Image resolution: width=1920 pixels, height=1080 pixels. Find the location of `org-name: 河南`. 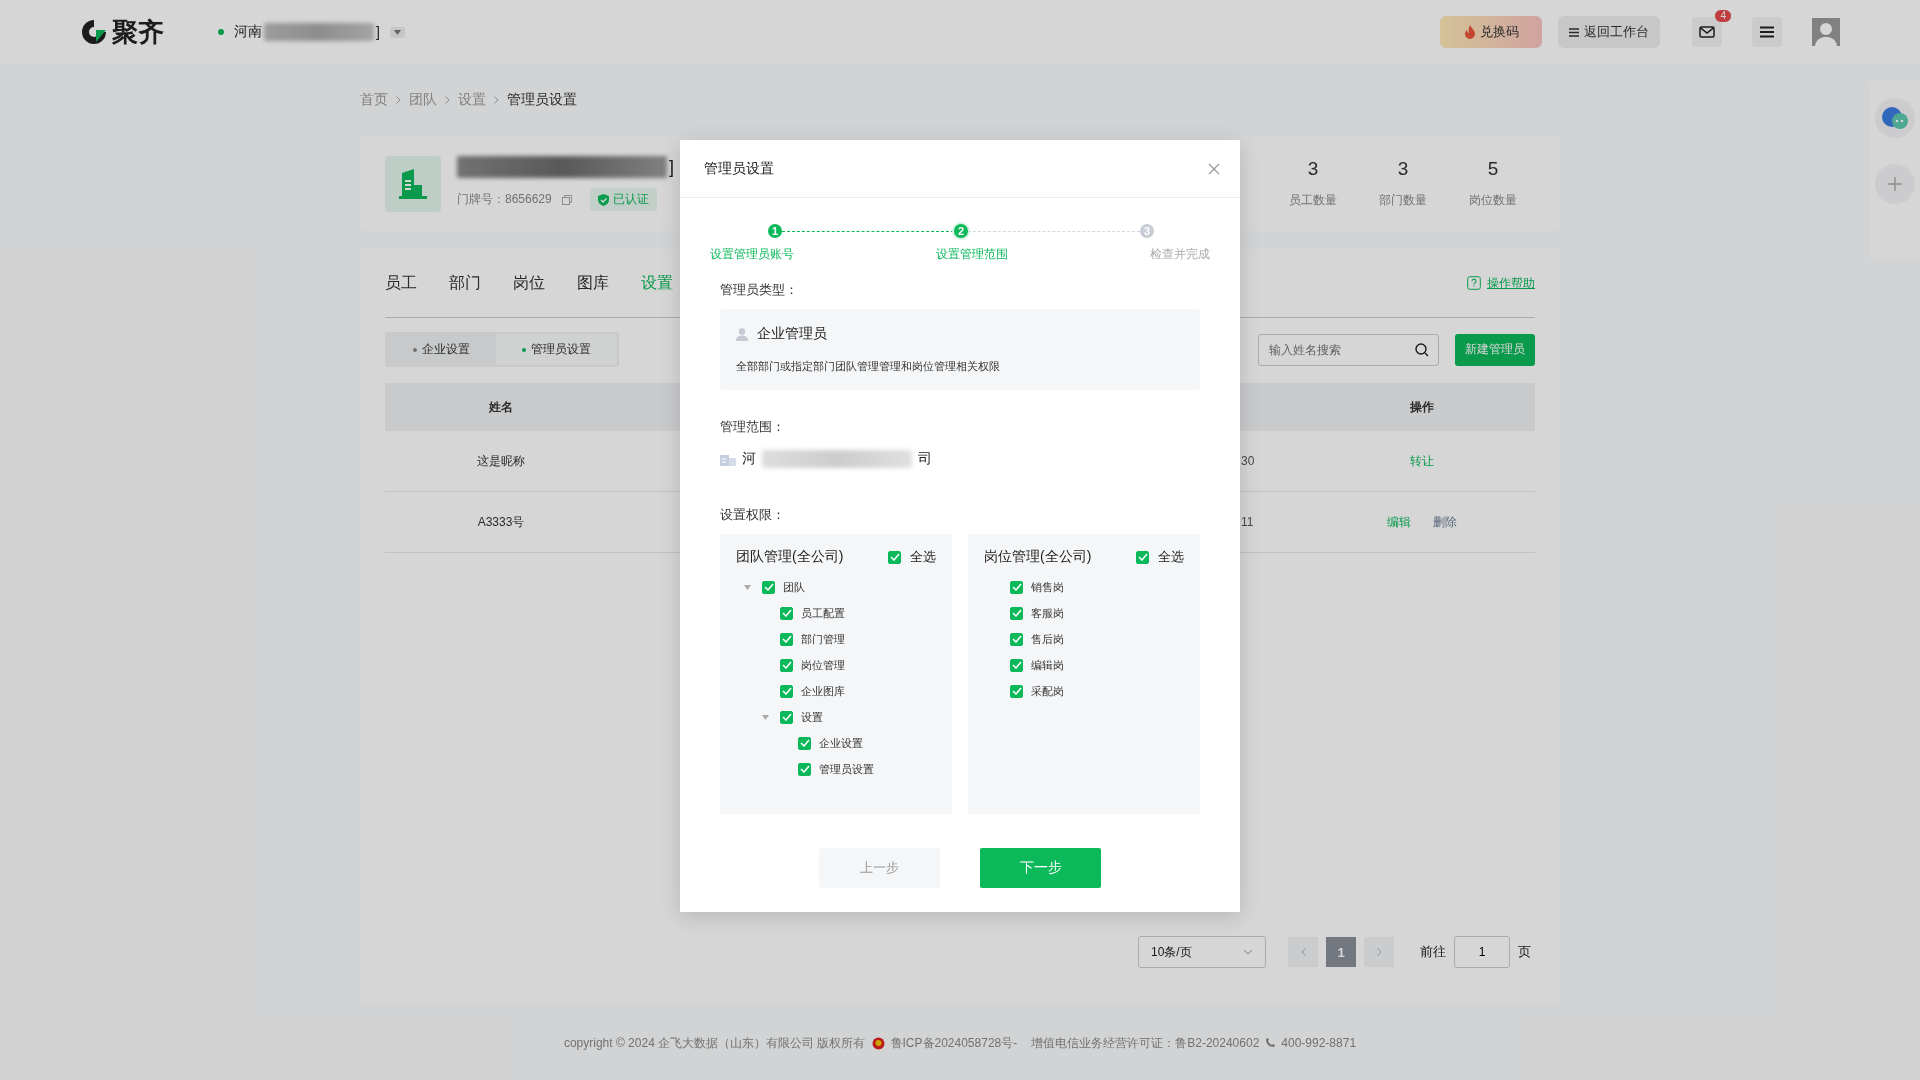

org-name: 河南 is located at coordinates (248, 32).